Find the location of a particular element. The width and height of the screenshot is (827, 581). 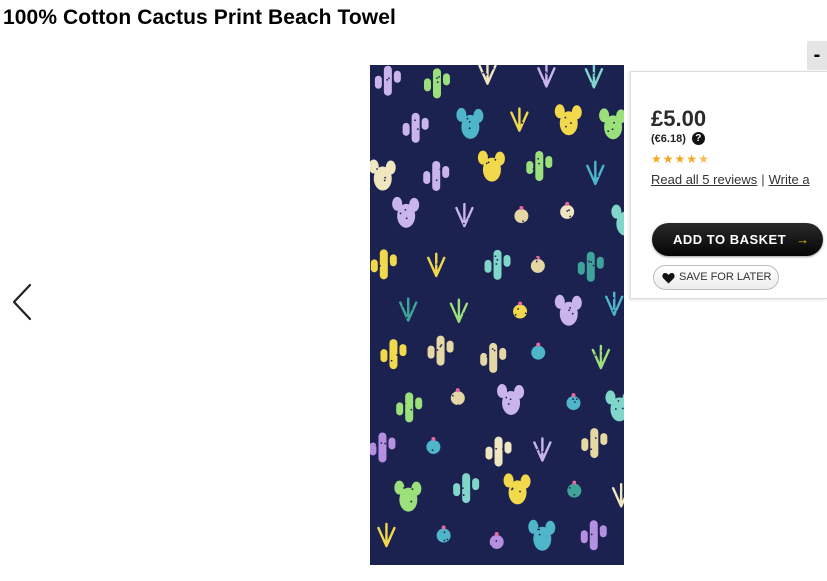

add-to-basket-button: ADD TO BASKET → is located at coordinates (737, 239).